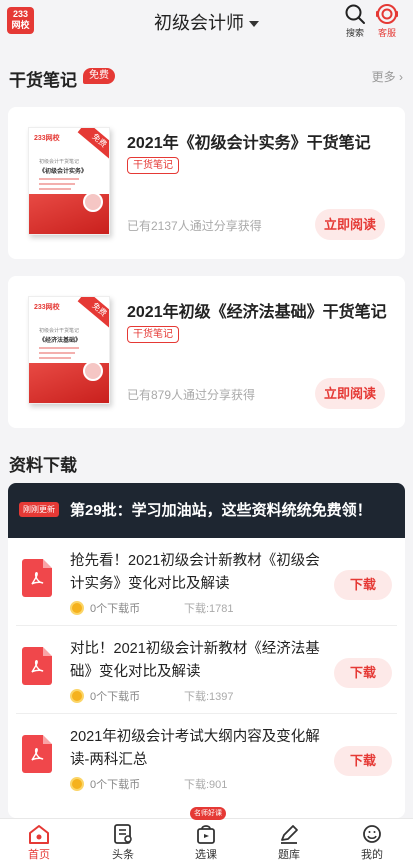  Describe the element at coordinates (354, 33) in the screenshot. I see `search-label: 搜索` at that location.